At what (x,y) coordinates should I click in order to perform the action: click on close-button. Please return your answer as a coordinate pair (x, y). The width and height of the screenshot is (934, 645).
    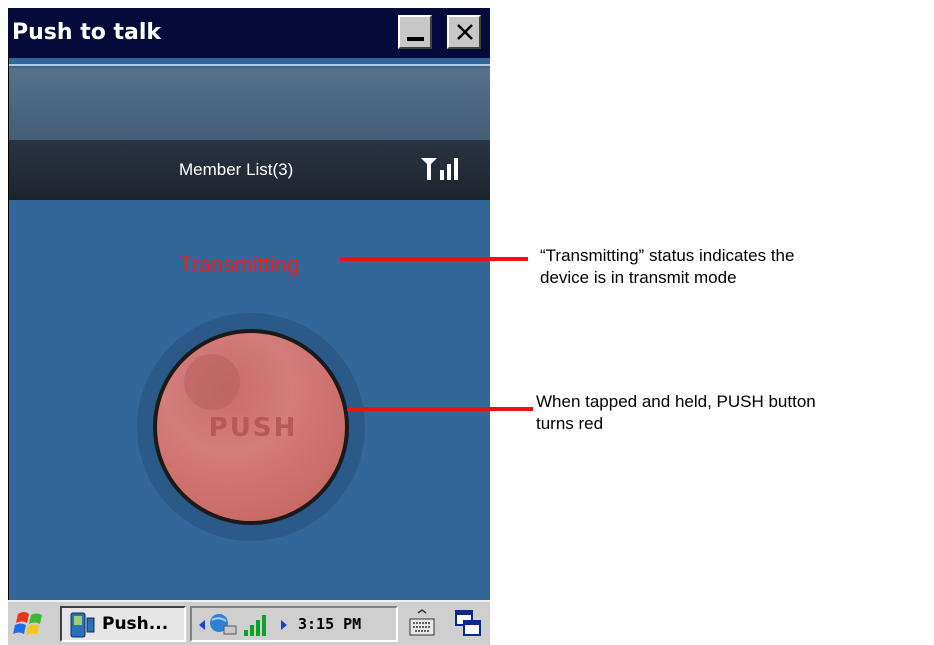
    Looking at the image, I should click on (464, 32).